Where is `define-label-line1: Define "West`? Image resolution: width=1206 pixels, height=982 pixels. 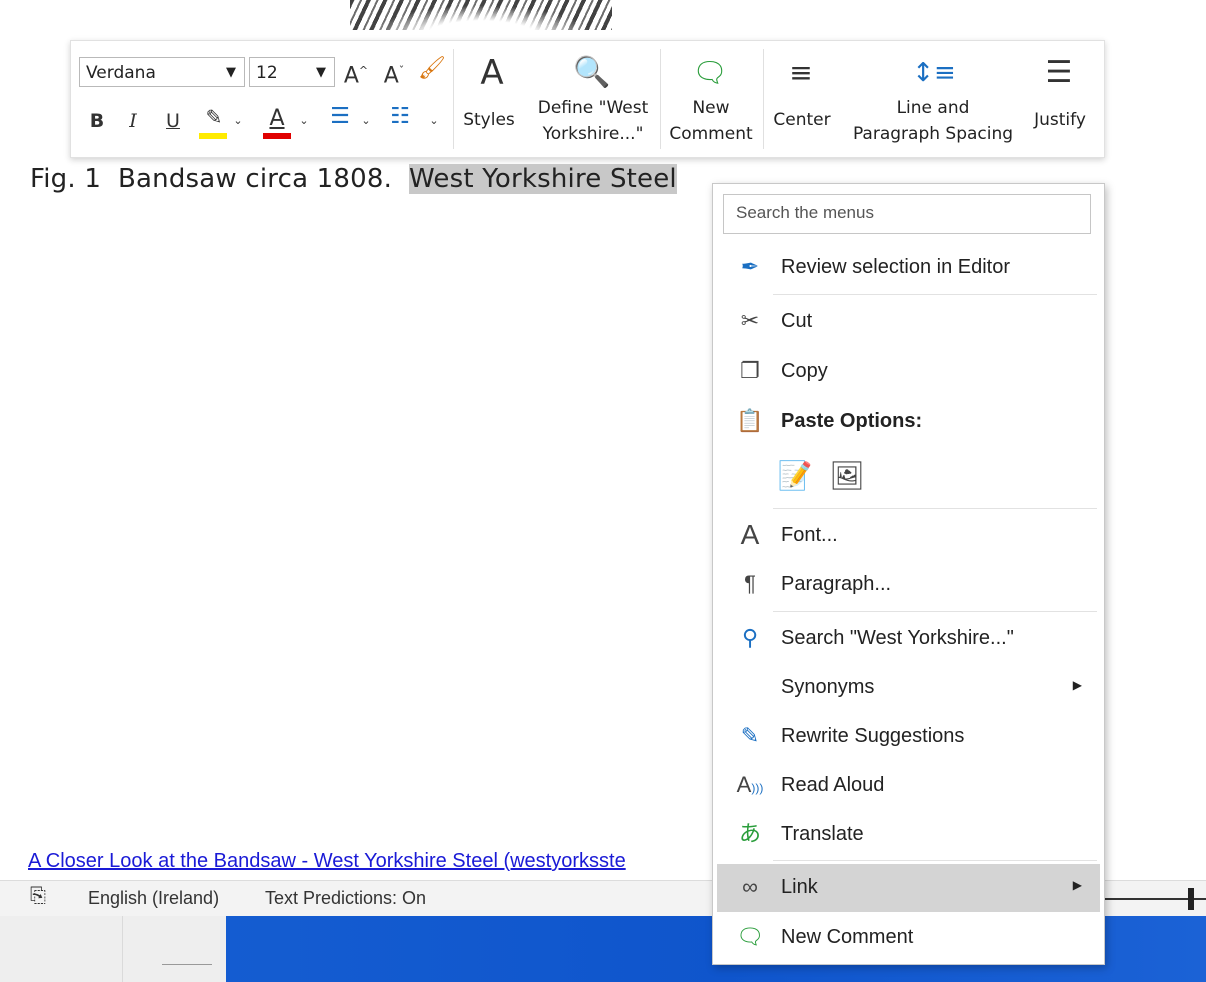 define-label-line1: Define "West is located at coordinates (593, 108).